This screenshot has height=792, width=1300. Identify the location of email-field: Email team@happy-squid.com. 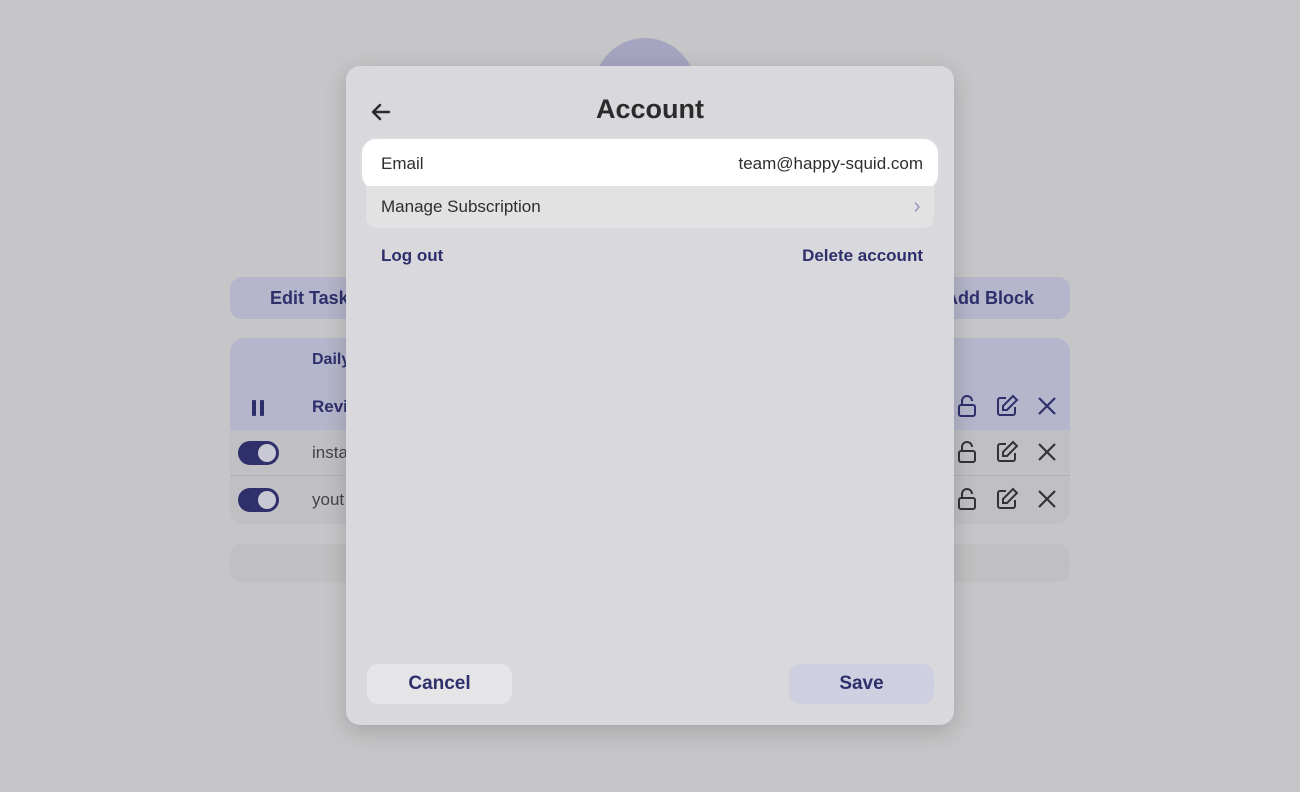
(650, 164).